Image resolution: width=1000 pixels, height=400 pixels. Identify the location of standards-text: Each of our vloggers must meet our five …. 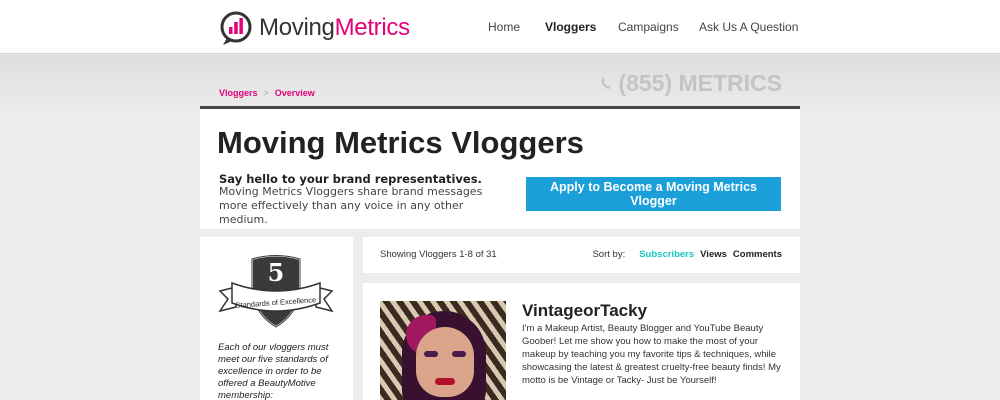
(273, 371).